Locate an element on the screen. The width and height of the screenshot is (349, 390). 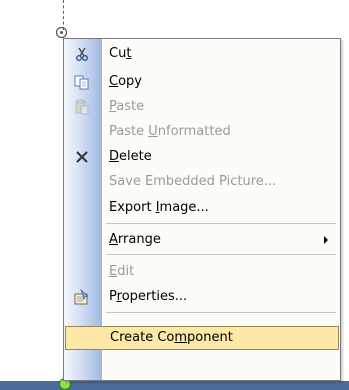
scissors-icon is located at coordinates (82, 54).